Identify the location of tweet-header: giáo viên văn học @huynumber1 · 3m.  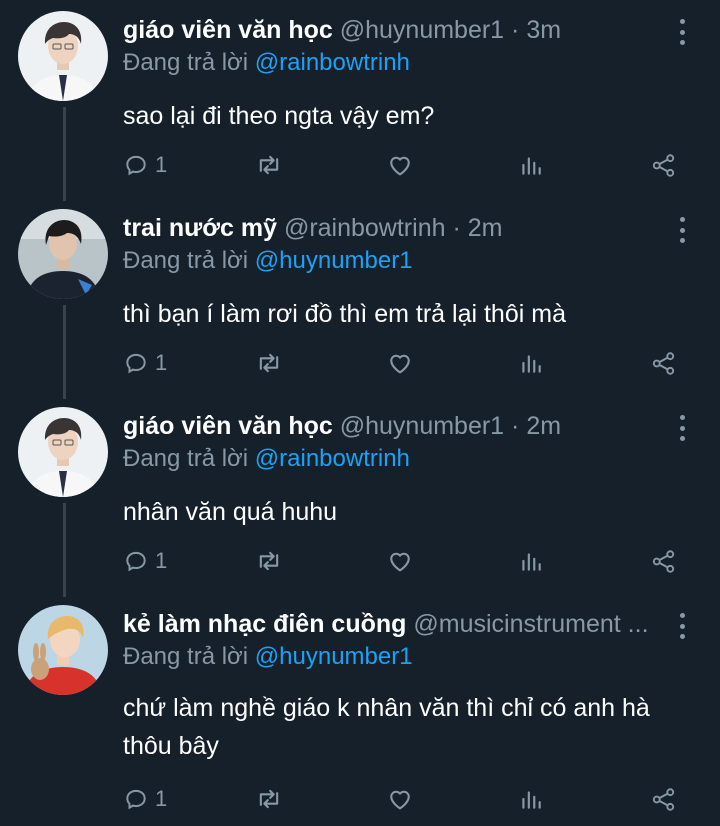
(396, 30).